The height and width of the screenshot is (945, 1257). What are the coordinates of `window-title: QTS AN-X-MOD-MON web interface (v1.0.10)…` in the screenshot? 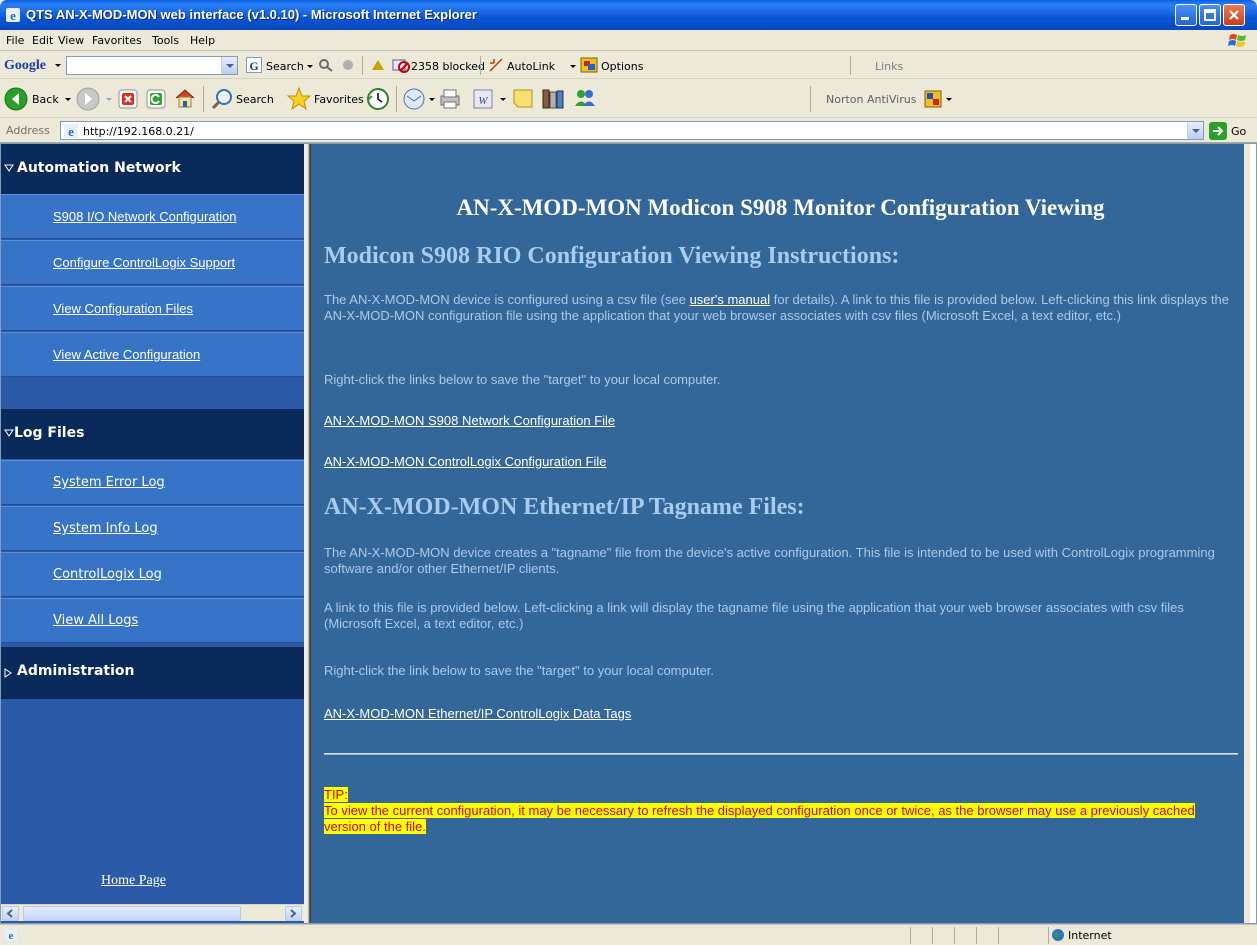 It's located at (251, 14).